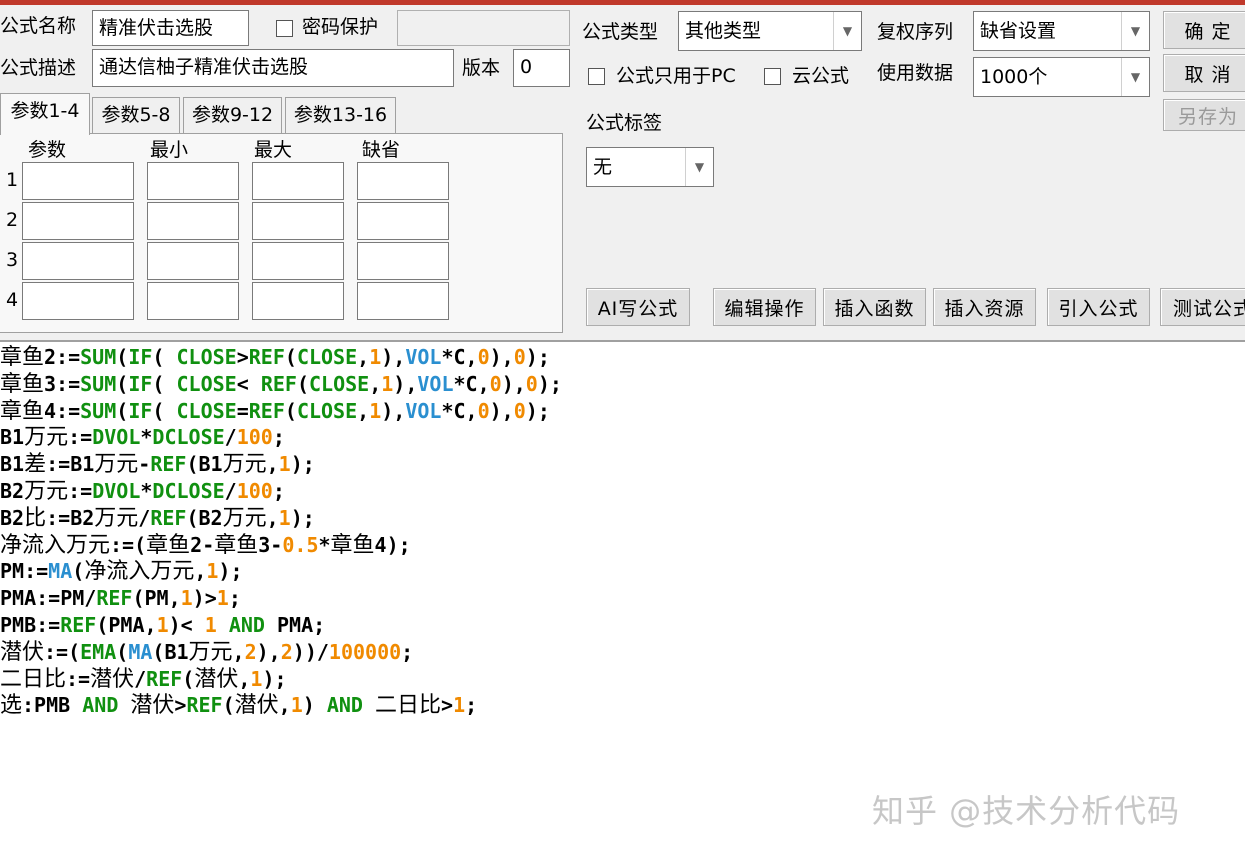  What do you see at coordinates (52, 705) in the screenshot?
I see `code-token: :PMB` at bounding box center [52, 705].